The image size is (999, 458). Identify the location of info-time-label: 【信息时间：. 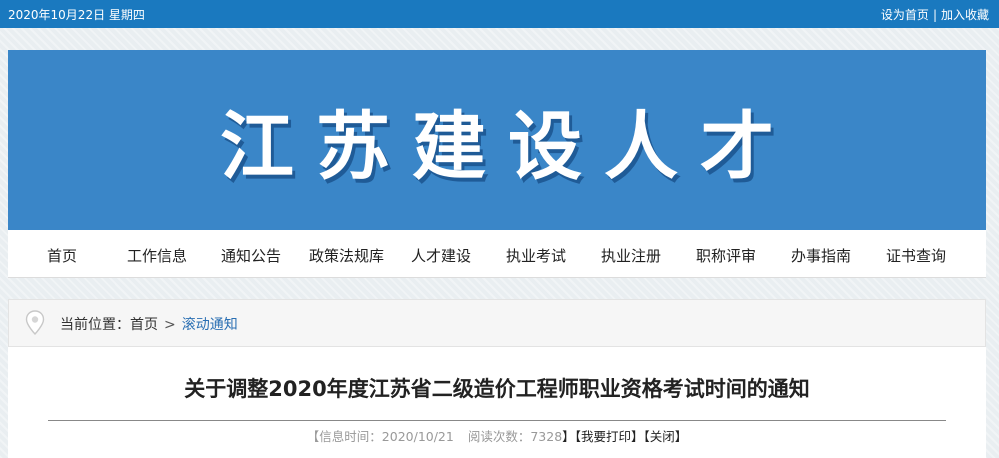
(344, 436).